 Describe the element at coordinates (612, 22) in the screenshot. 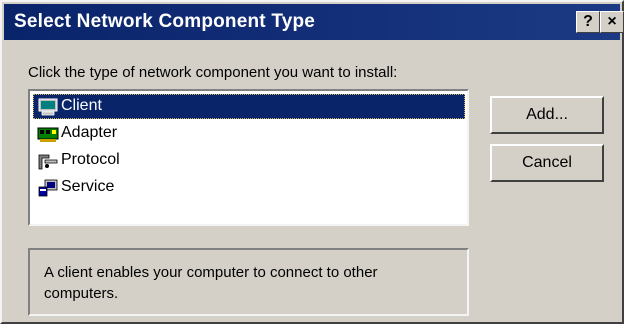

I see `close-button: ×` at that location.